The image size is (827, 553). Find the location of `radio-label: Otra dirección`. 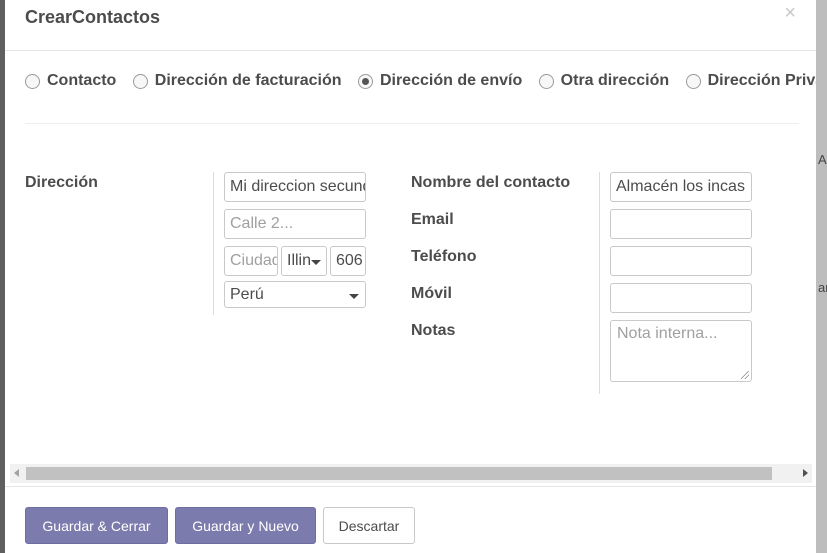

radio-label: Otra dirección is located at coordinates (615, 80).